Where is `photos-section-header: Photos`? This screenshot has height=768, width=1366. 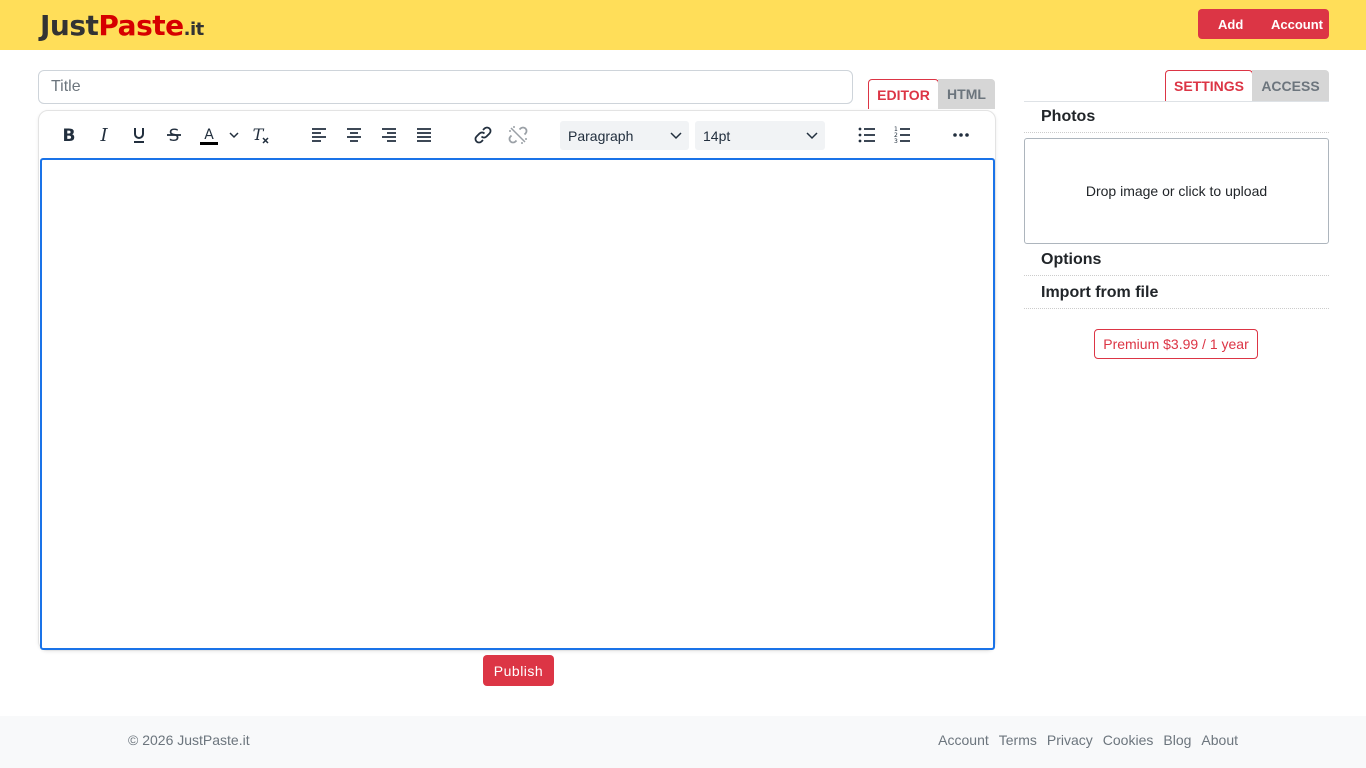 photos-section-header: Photos is located at coordinates (1176, 117).